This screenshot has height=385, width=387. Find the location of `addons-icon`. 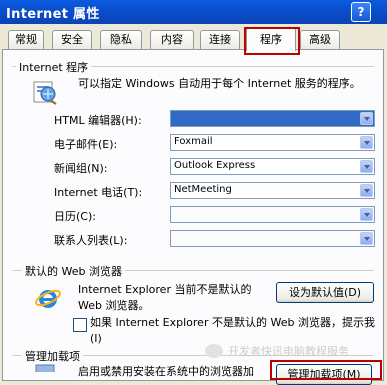

addons-icon is located at coordinates (45, 368).